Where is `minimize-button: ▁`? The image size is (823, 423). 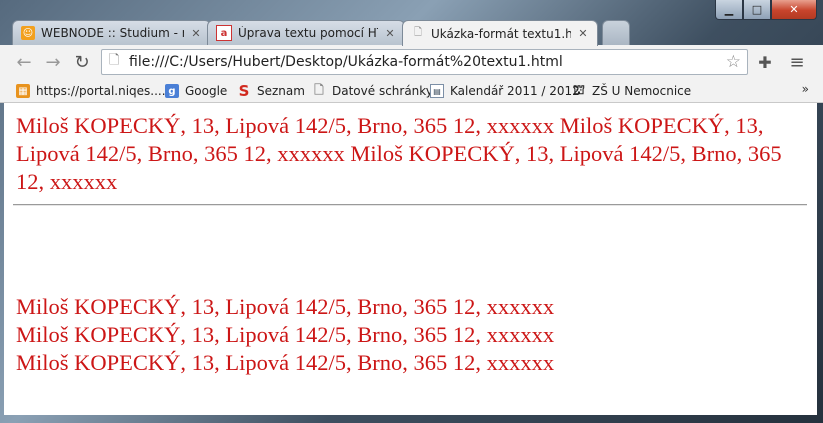 minimize-button: ▁ is located at coordinates (729, 10).